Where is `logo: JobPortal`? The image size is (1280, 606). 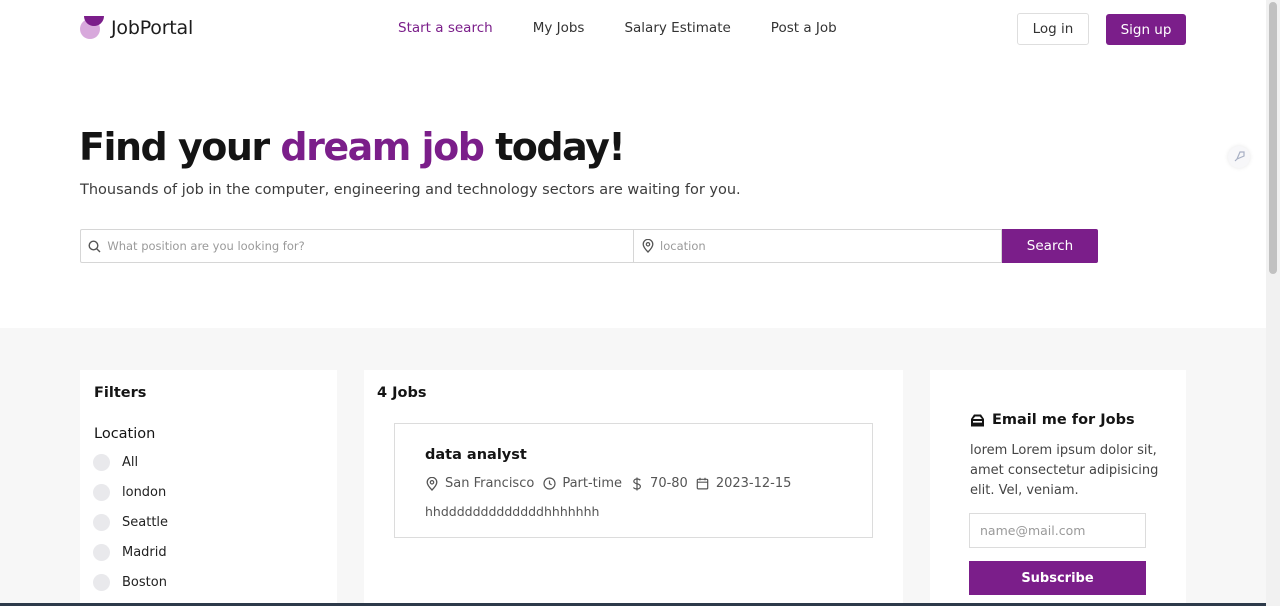
logo: JobPortal is located at coordinates (136, 28).